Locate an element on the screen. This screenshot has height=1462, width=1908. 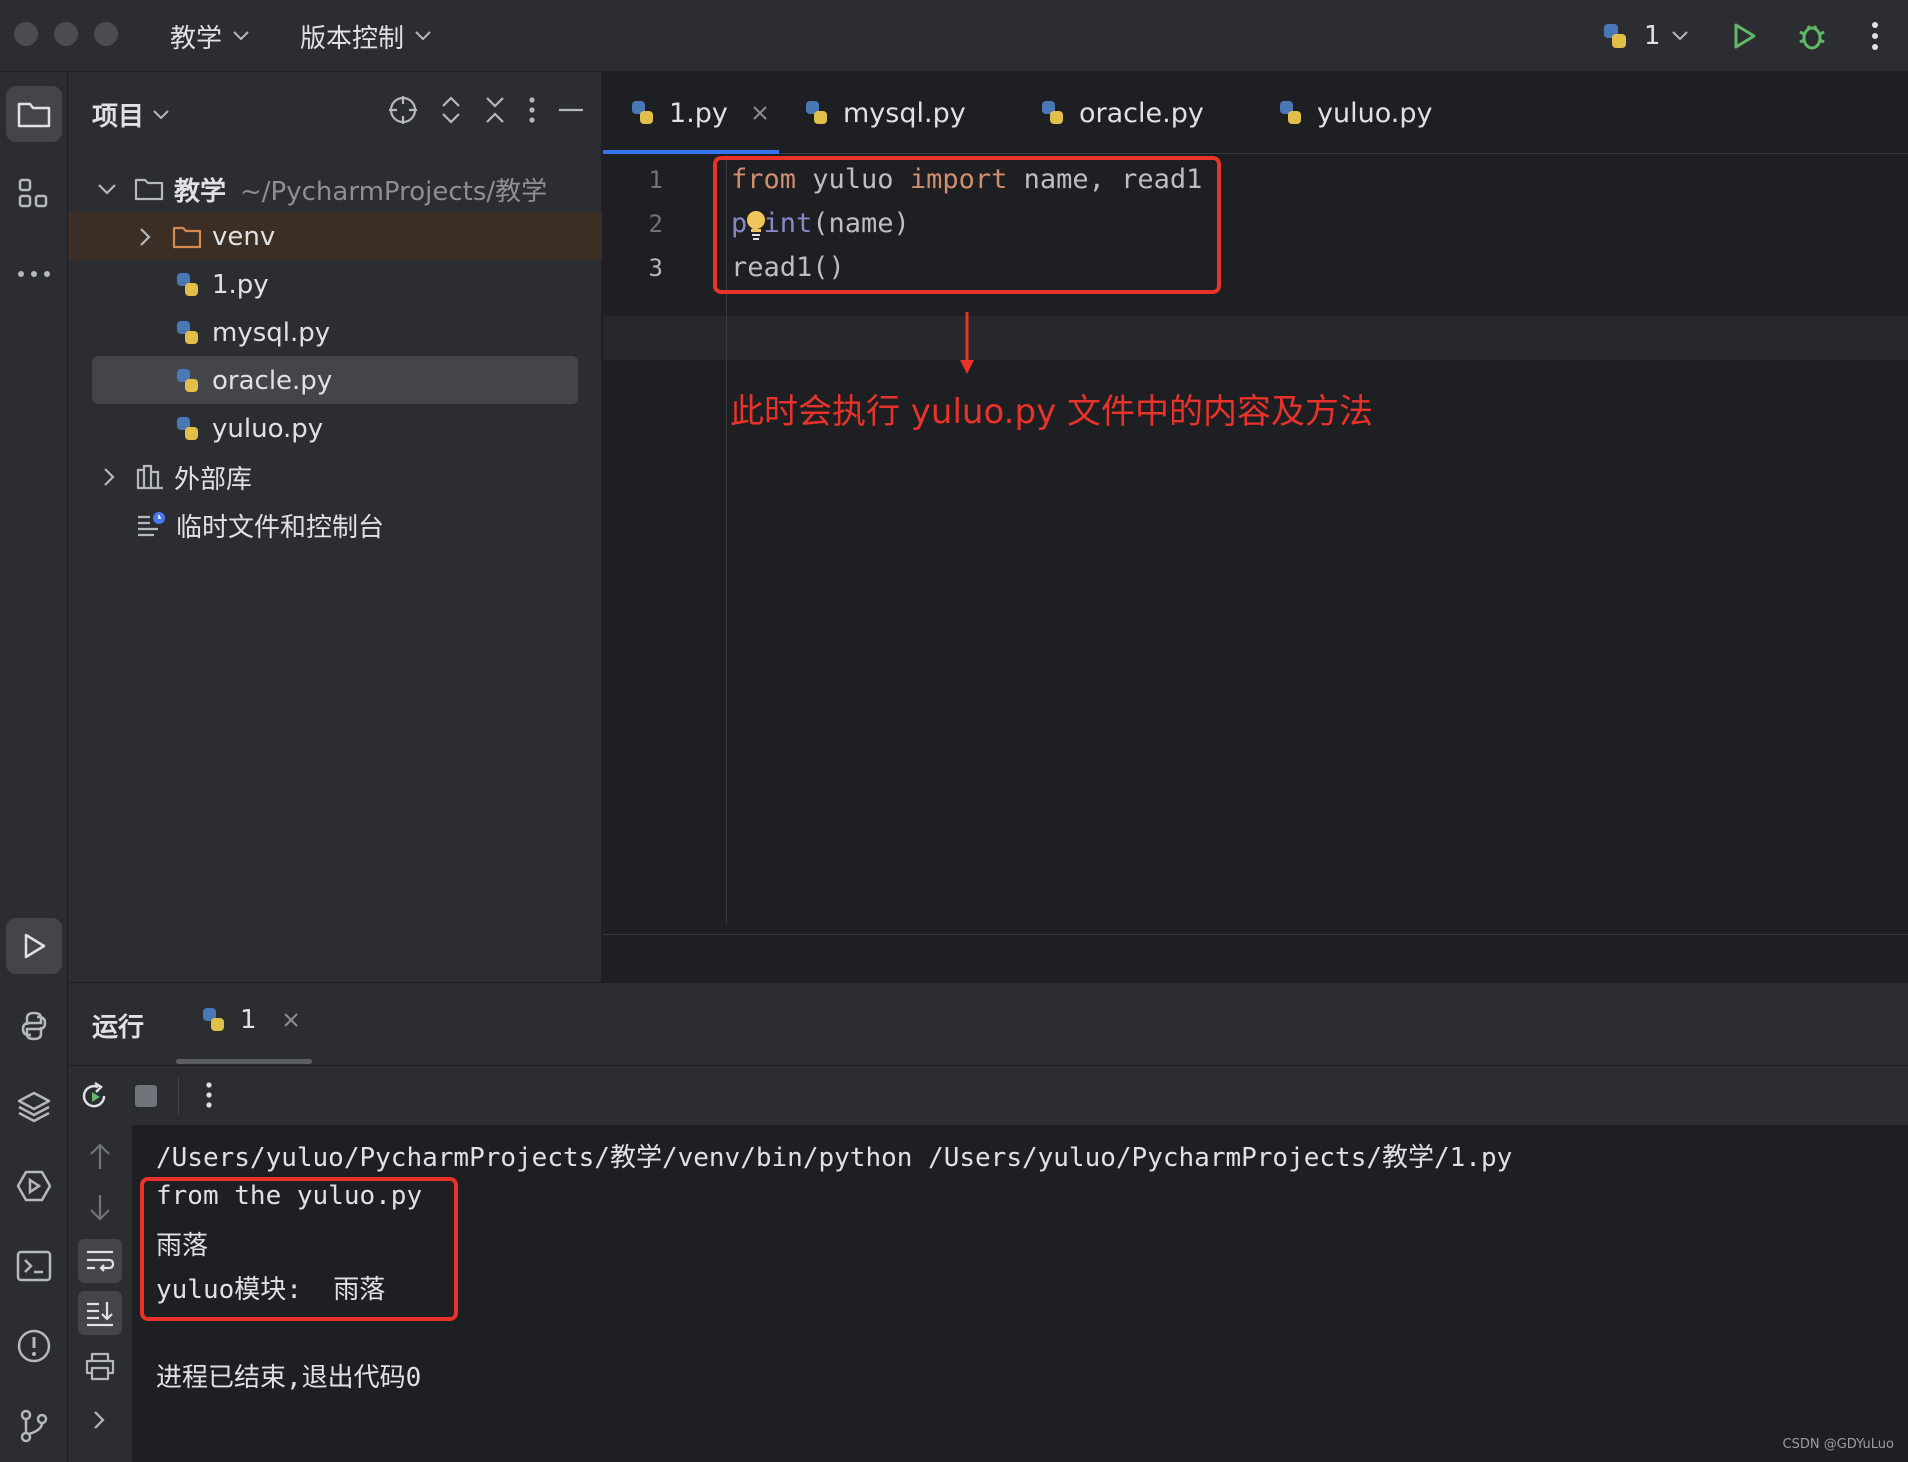
run-toolbar is located at coordinates (988, 1095).